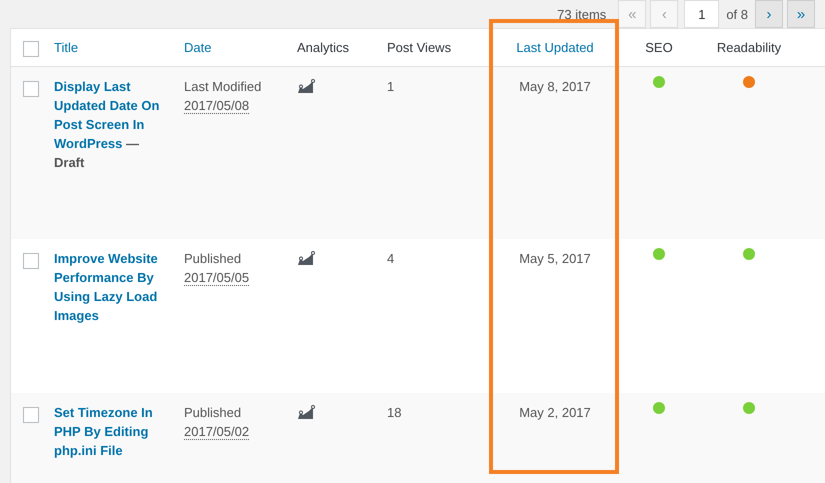  What do you see at coordinates (108, 431) in the screenshot?
I see `post-title-link: Set Timezone In PHP By Editing php.ini File` at bounding box center [108, 431].